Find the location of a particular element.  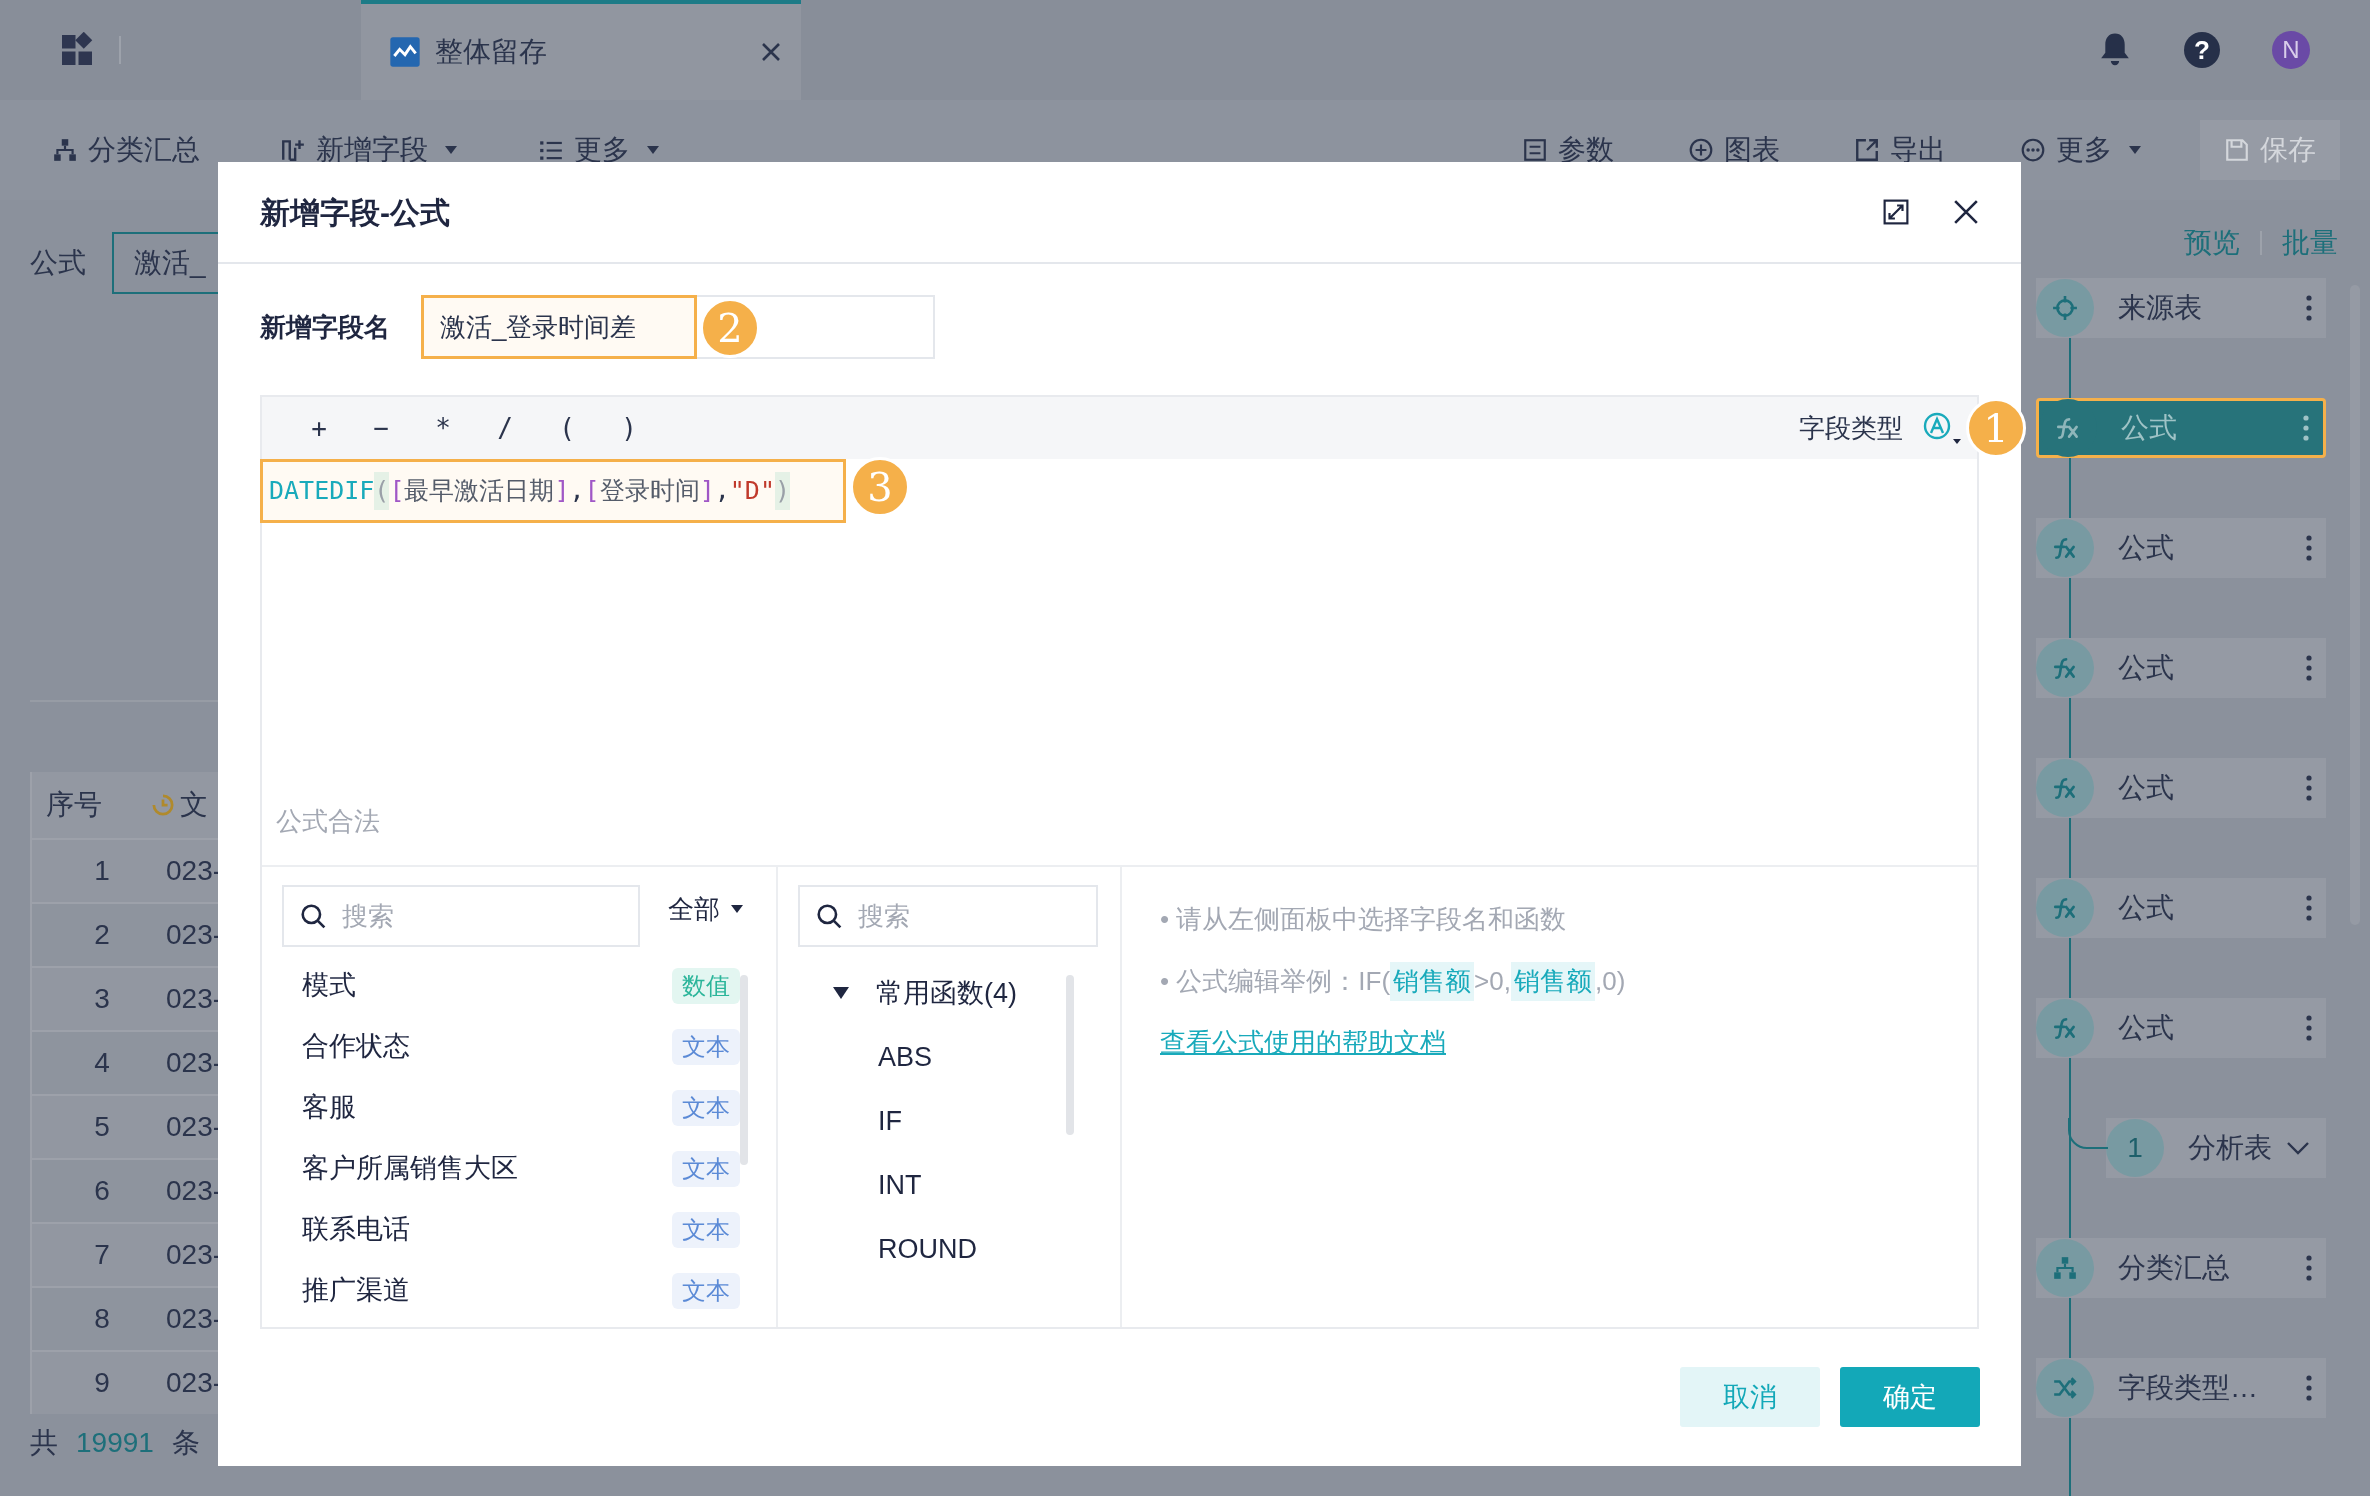

confirm-button: 确定 is located at coordinates (1910, 1397).